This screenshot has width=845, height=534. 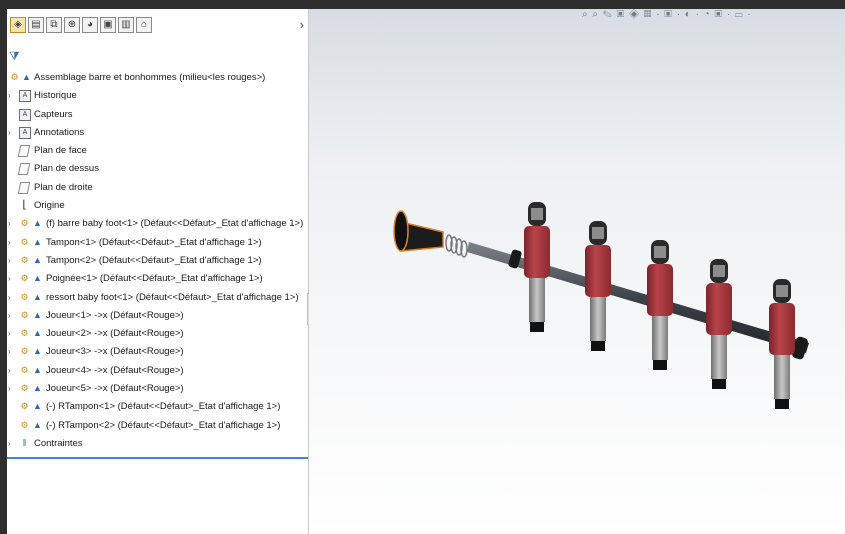 What do you see at coordinates (144, 25) in the screenshot?
I see `filter-tab-icon: ⌂` at bounding box center [144, 25].